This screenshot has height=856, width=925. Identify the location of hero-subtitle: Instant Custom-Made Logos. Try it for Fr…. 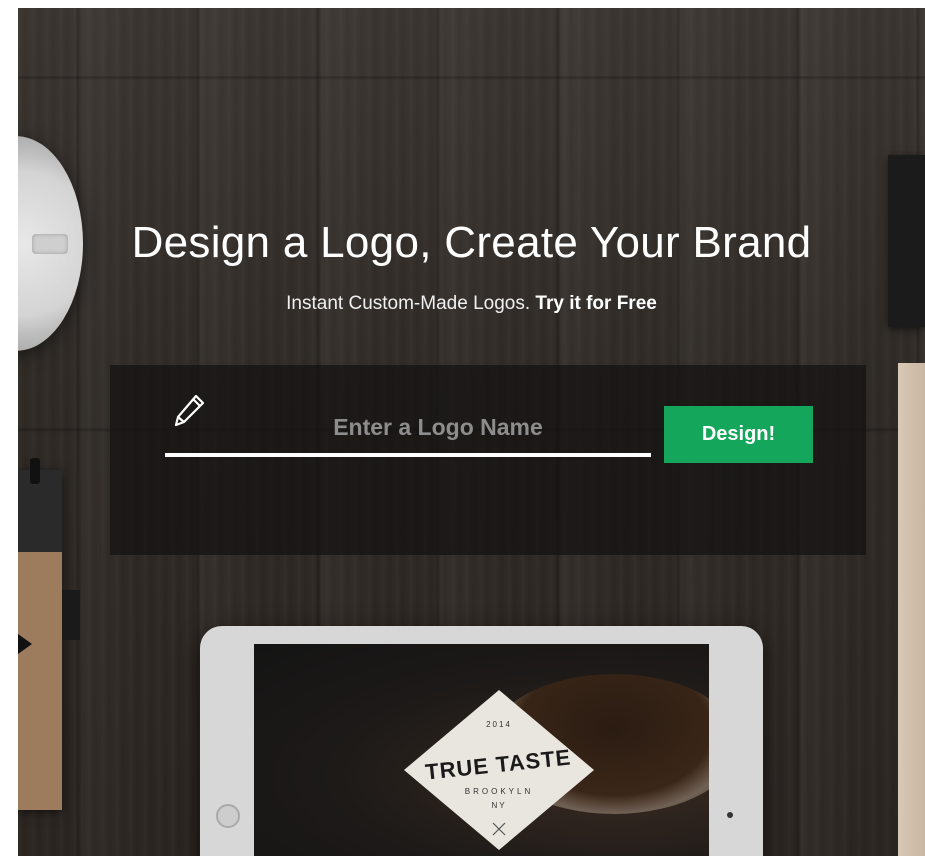
(471, 304).